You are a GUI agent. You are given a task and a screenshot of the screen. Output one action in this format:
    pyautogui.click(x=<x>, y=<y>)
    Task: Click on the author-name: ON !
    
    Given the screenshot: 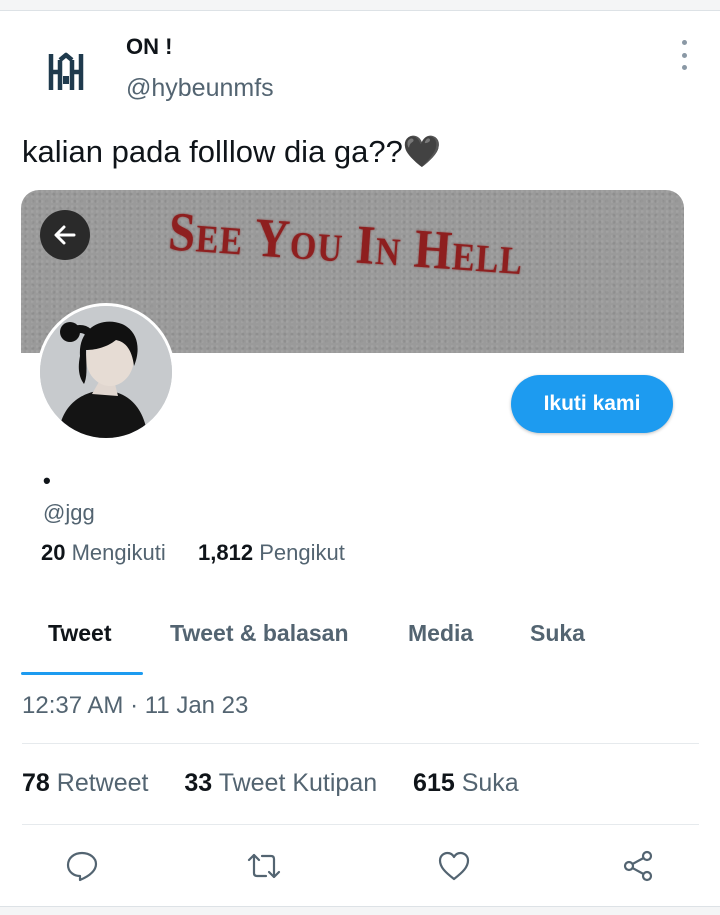 What is the action you would take?
    pyautogui.click(x=149, y=47)
    